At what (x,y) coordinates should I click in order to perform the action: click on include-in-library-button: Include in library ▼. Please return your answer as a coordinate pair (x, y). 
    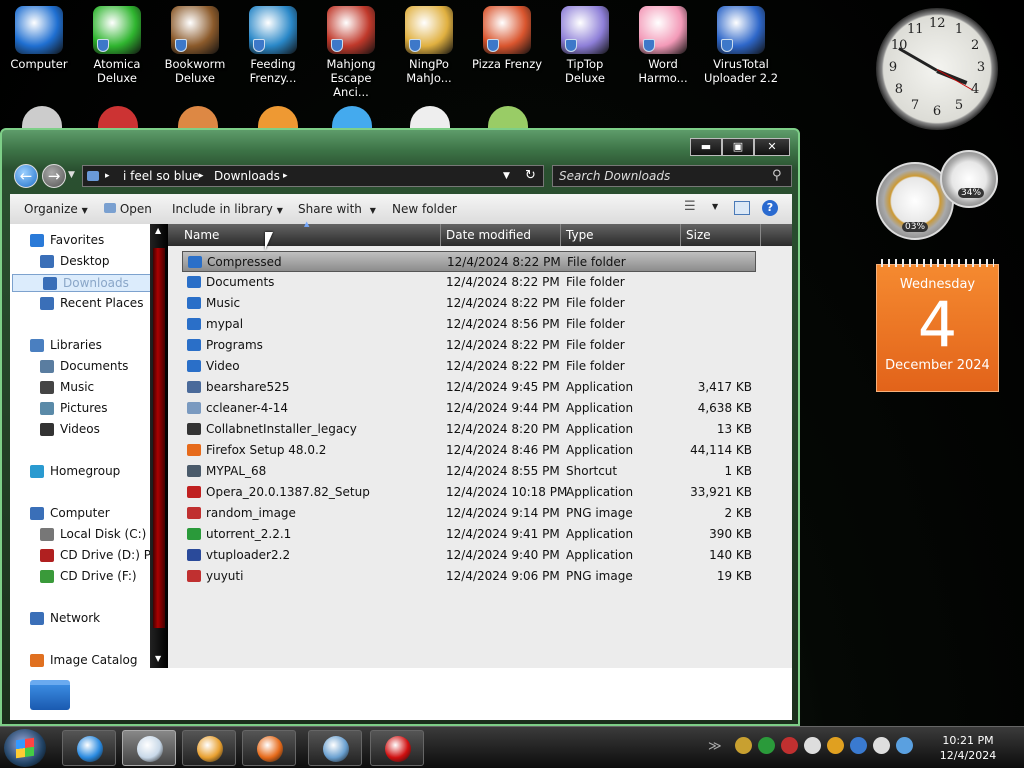
    Looking at the image, I should click on (227, 209).